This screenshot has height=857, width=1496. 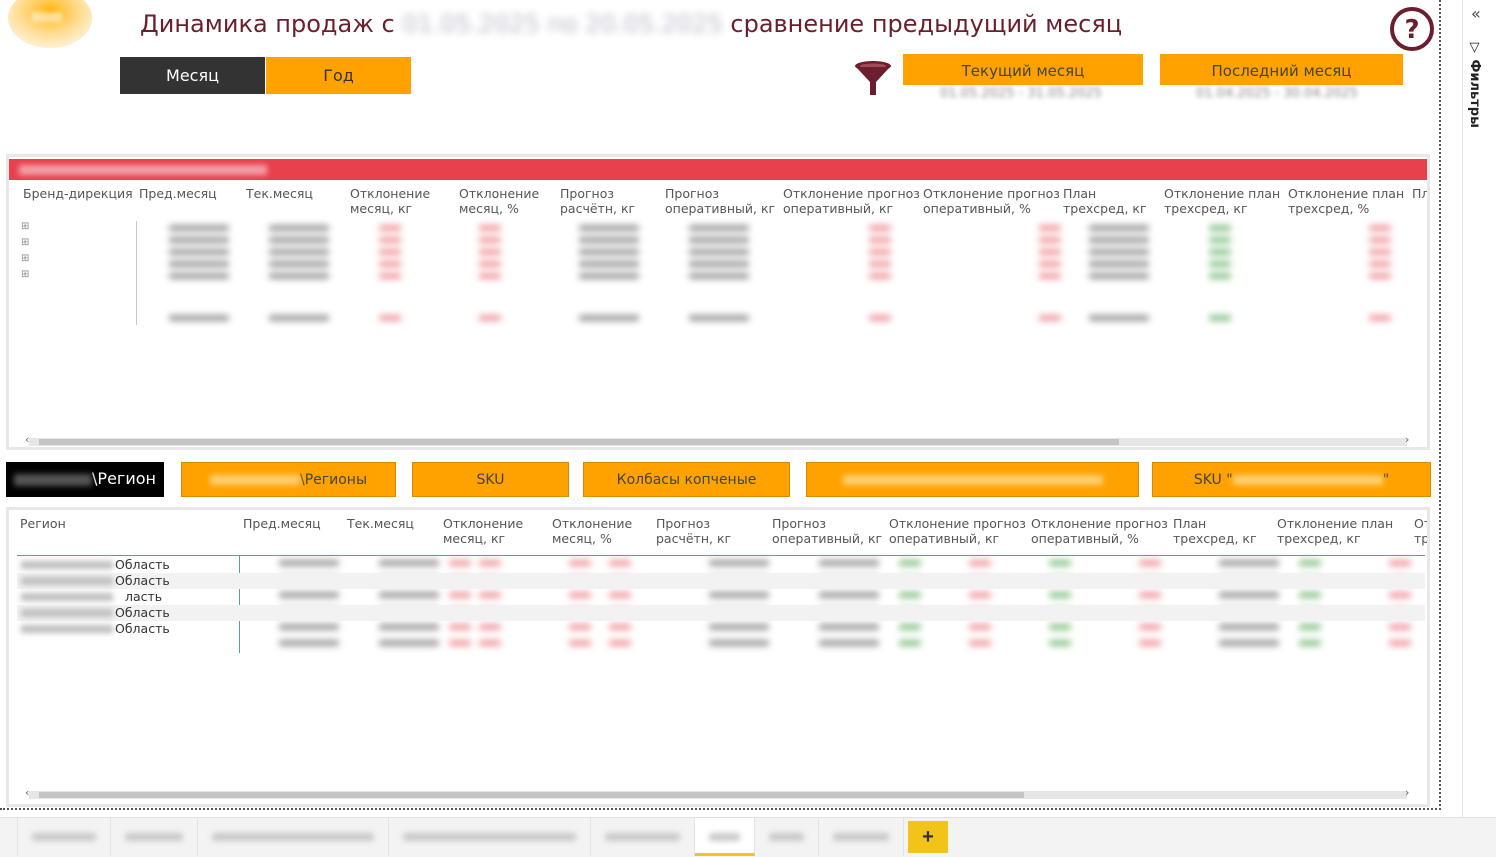 I want to click on column-header: Отклонение план трехсред, %, so click(x=1346, y=201).